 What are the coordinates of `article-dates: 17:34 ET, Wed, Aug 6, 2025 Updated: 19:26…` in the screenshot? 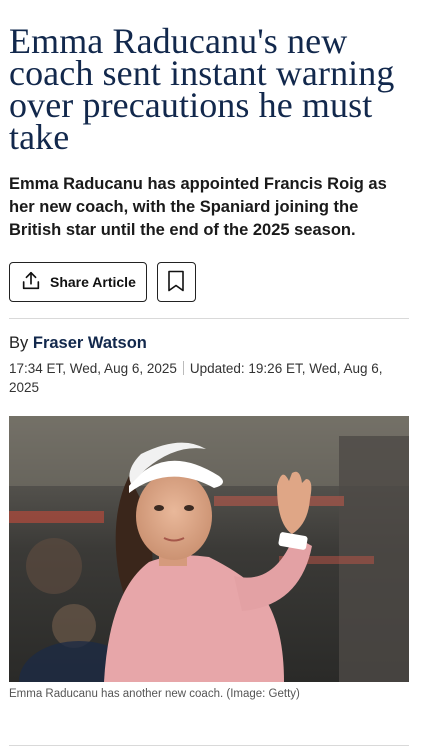 It's located at (209, 378).